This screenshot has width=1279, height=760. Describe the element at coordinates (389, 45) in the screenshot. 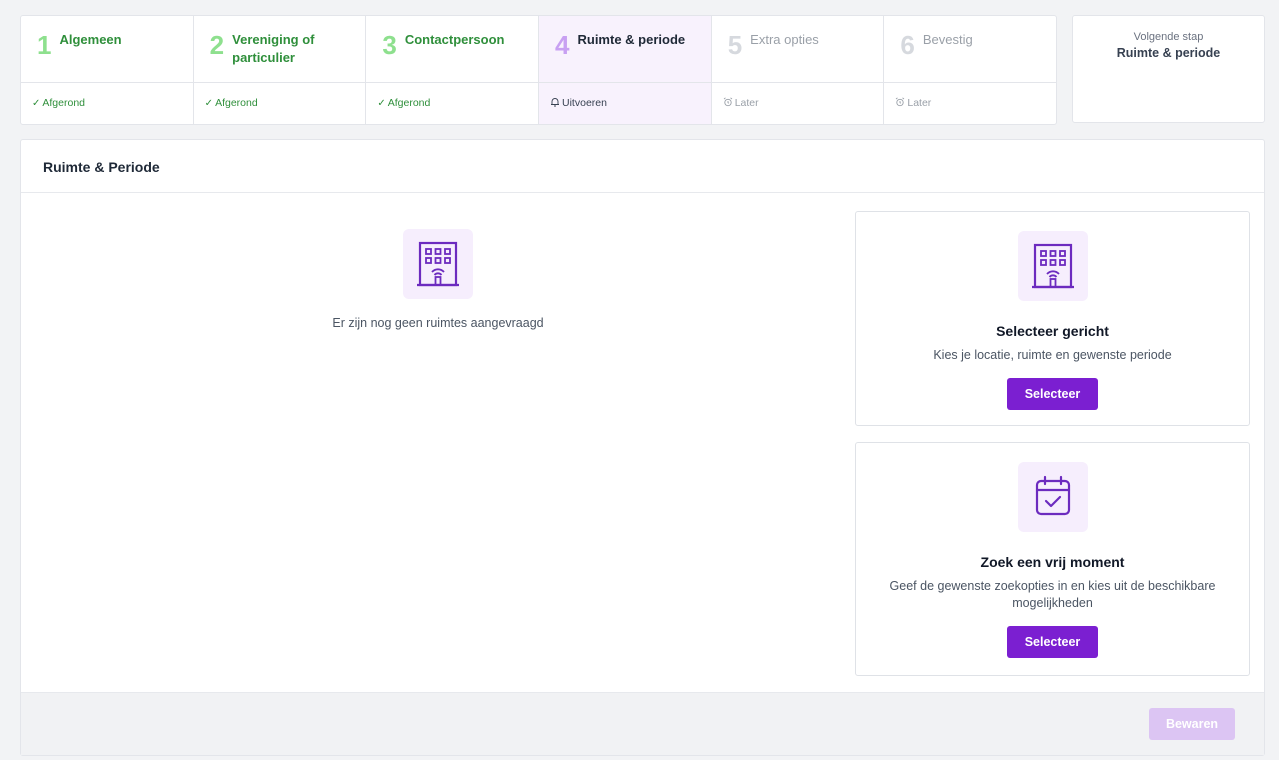

I see `step-number: 3` at that location.